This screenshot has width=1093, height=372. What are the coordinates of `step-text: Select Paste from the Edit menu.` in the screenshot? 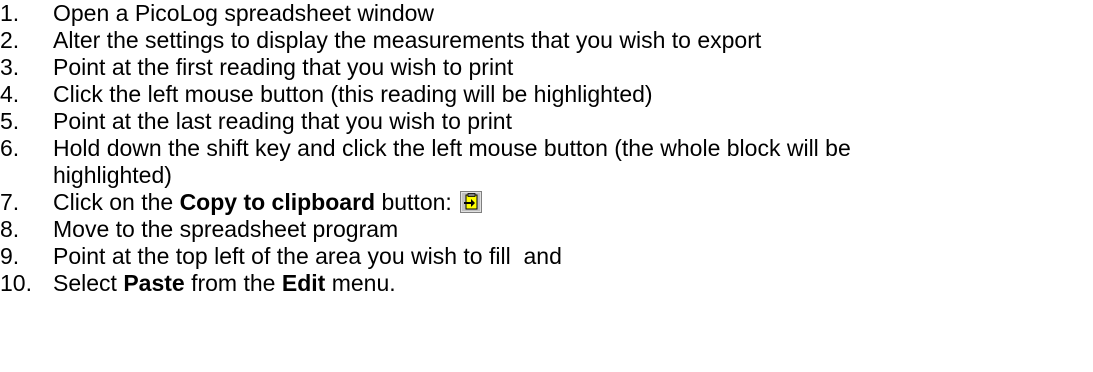 It's located at (224, 283).